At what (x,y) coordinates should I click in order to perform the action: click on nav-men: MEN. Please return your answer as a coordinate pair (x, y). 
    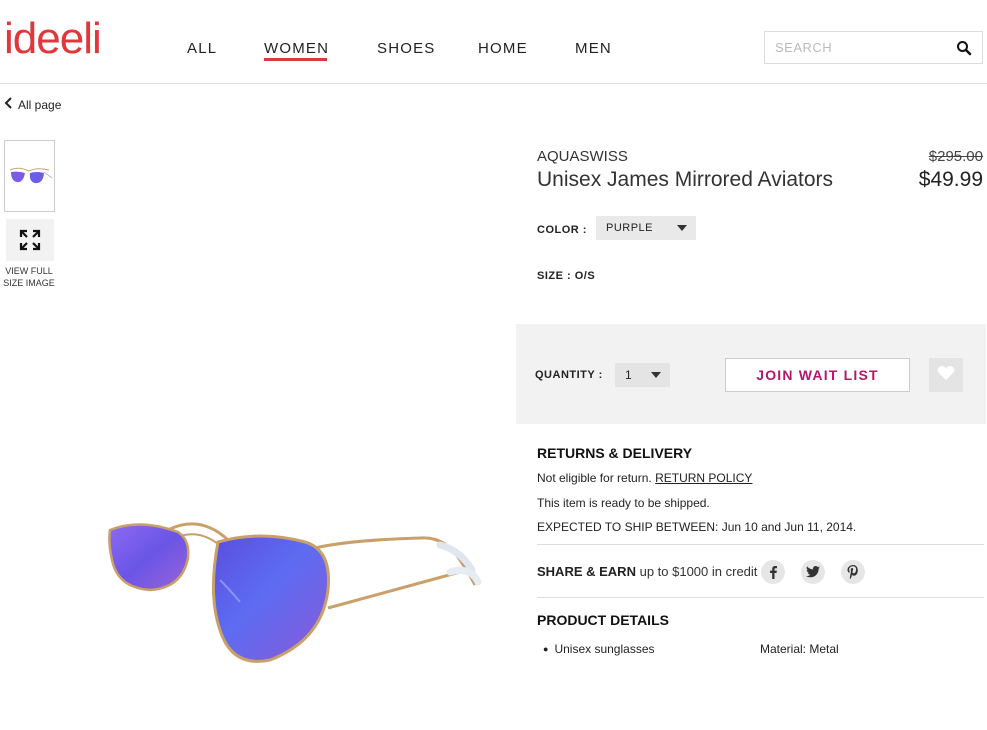
    Looking at the image, I should click on (593, 48).